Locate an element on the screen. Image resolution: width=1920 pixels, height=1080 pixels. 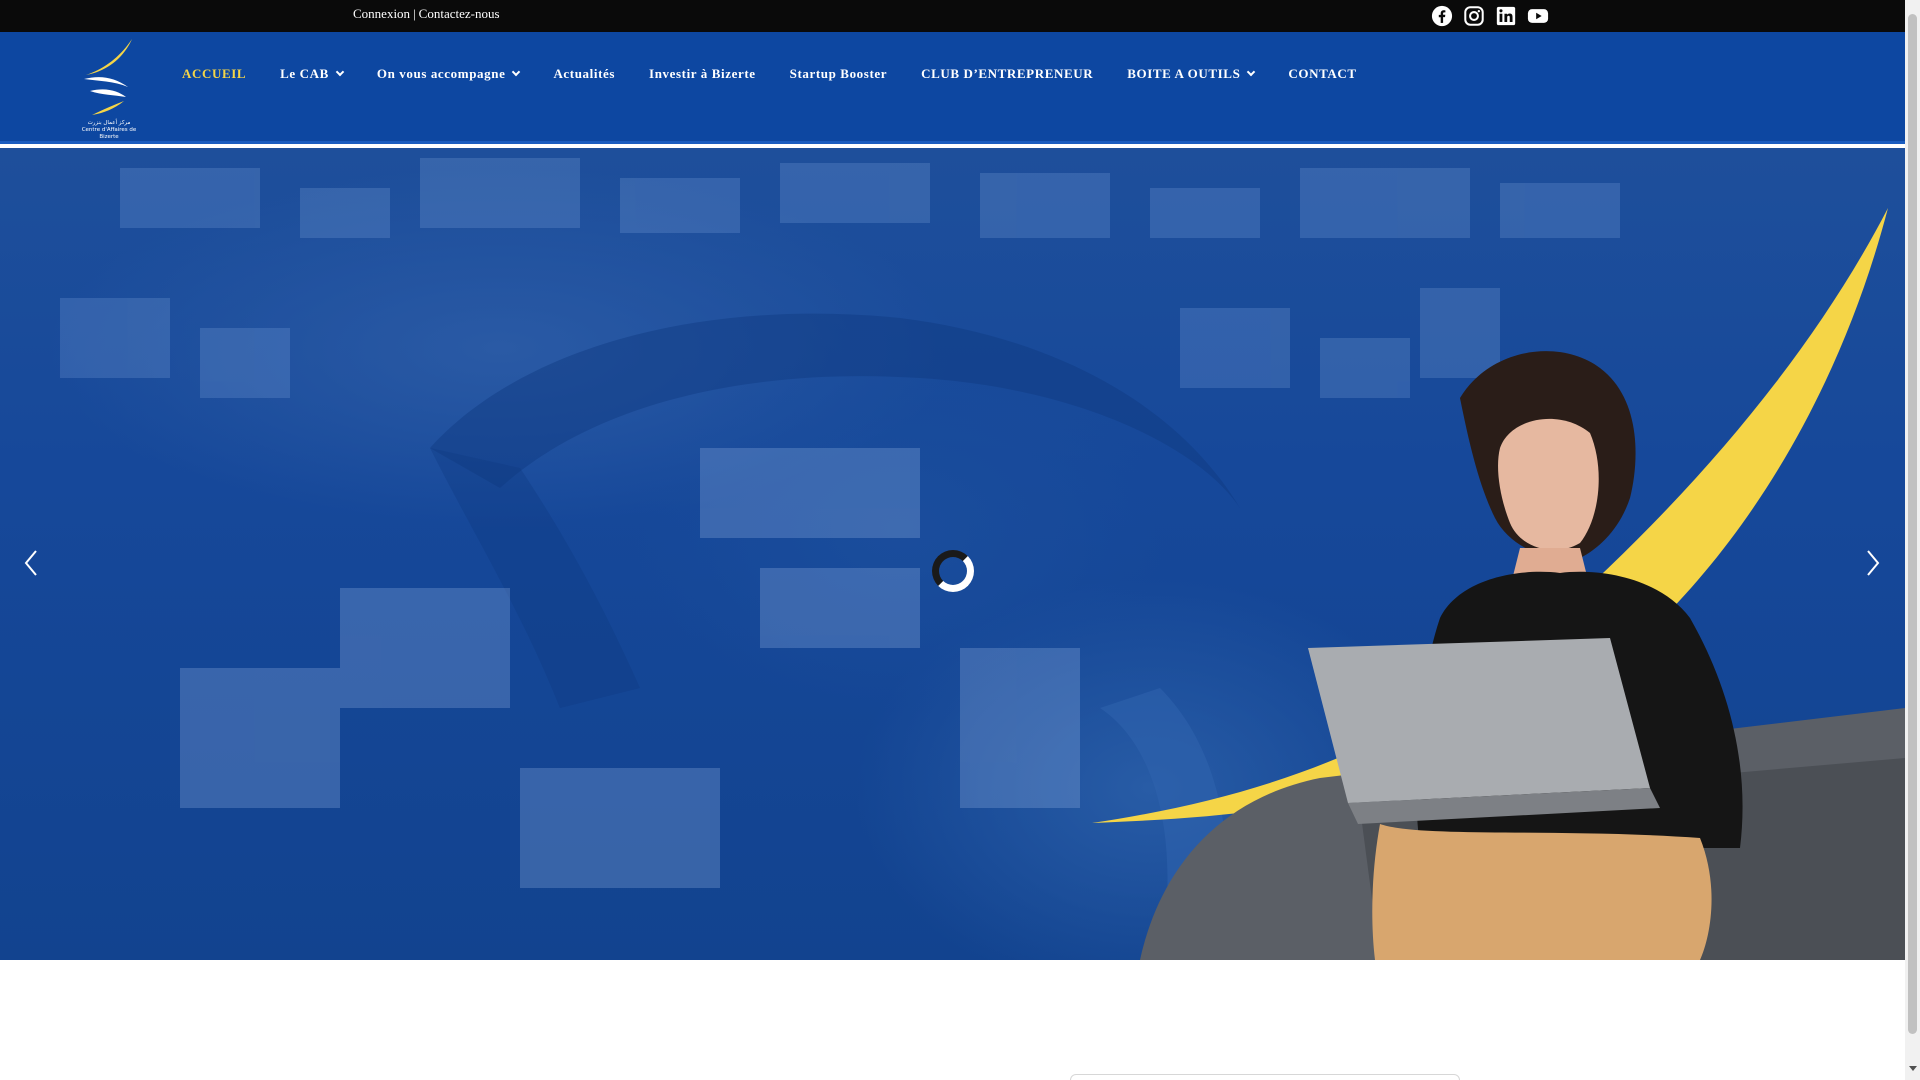
nav-label: Investir à Bizerte is located at coordinates (702, 73).